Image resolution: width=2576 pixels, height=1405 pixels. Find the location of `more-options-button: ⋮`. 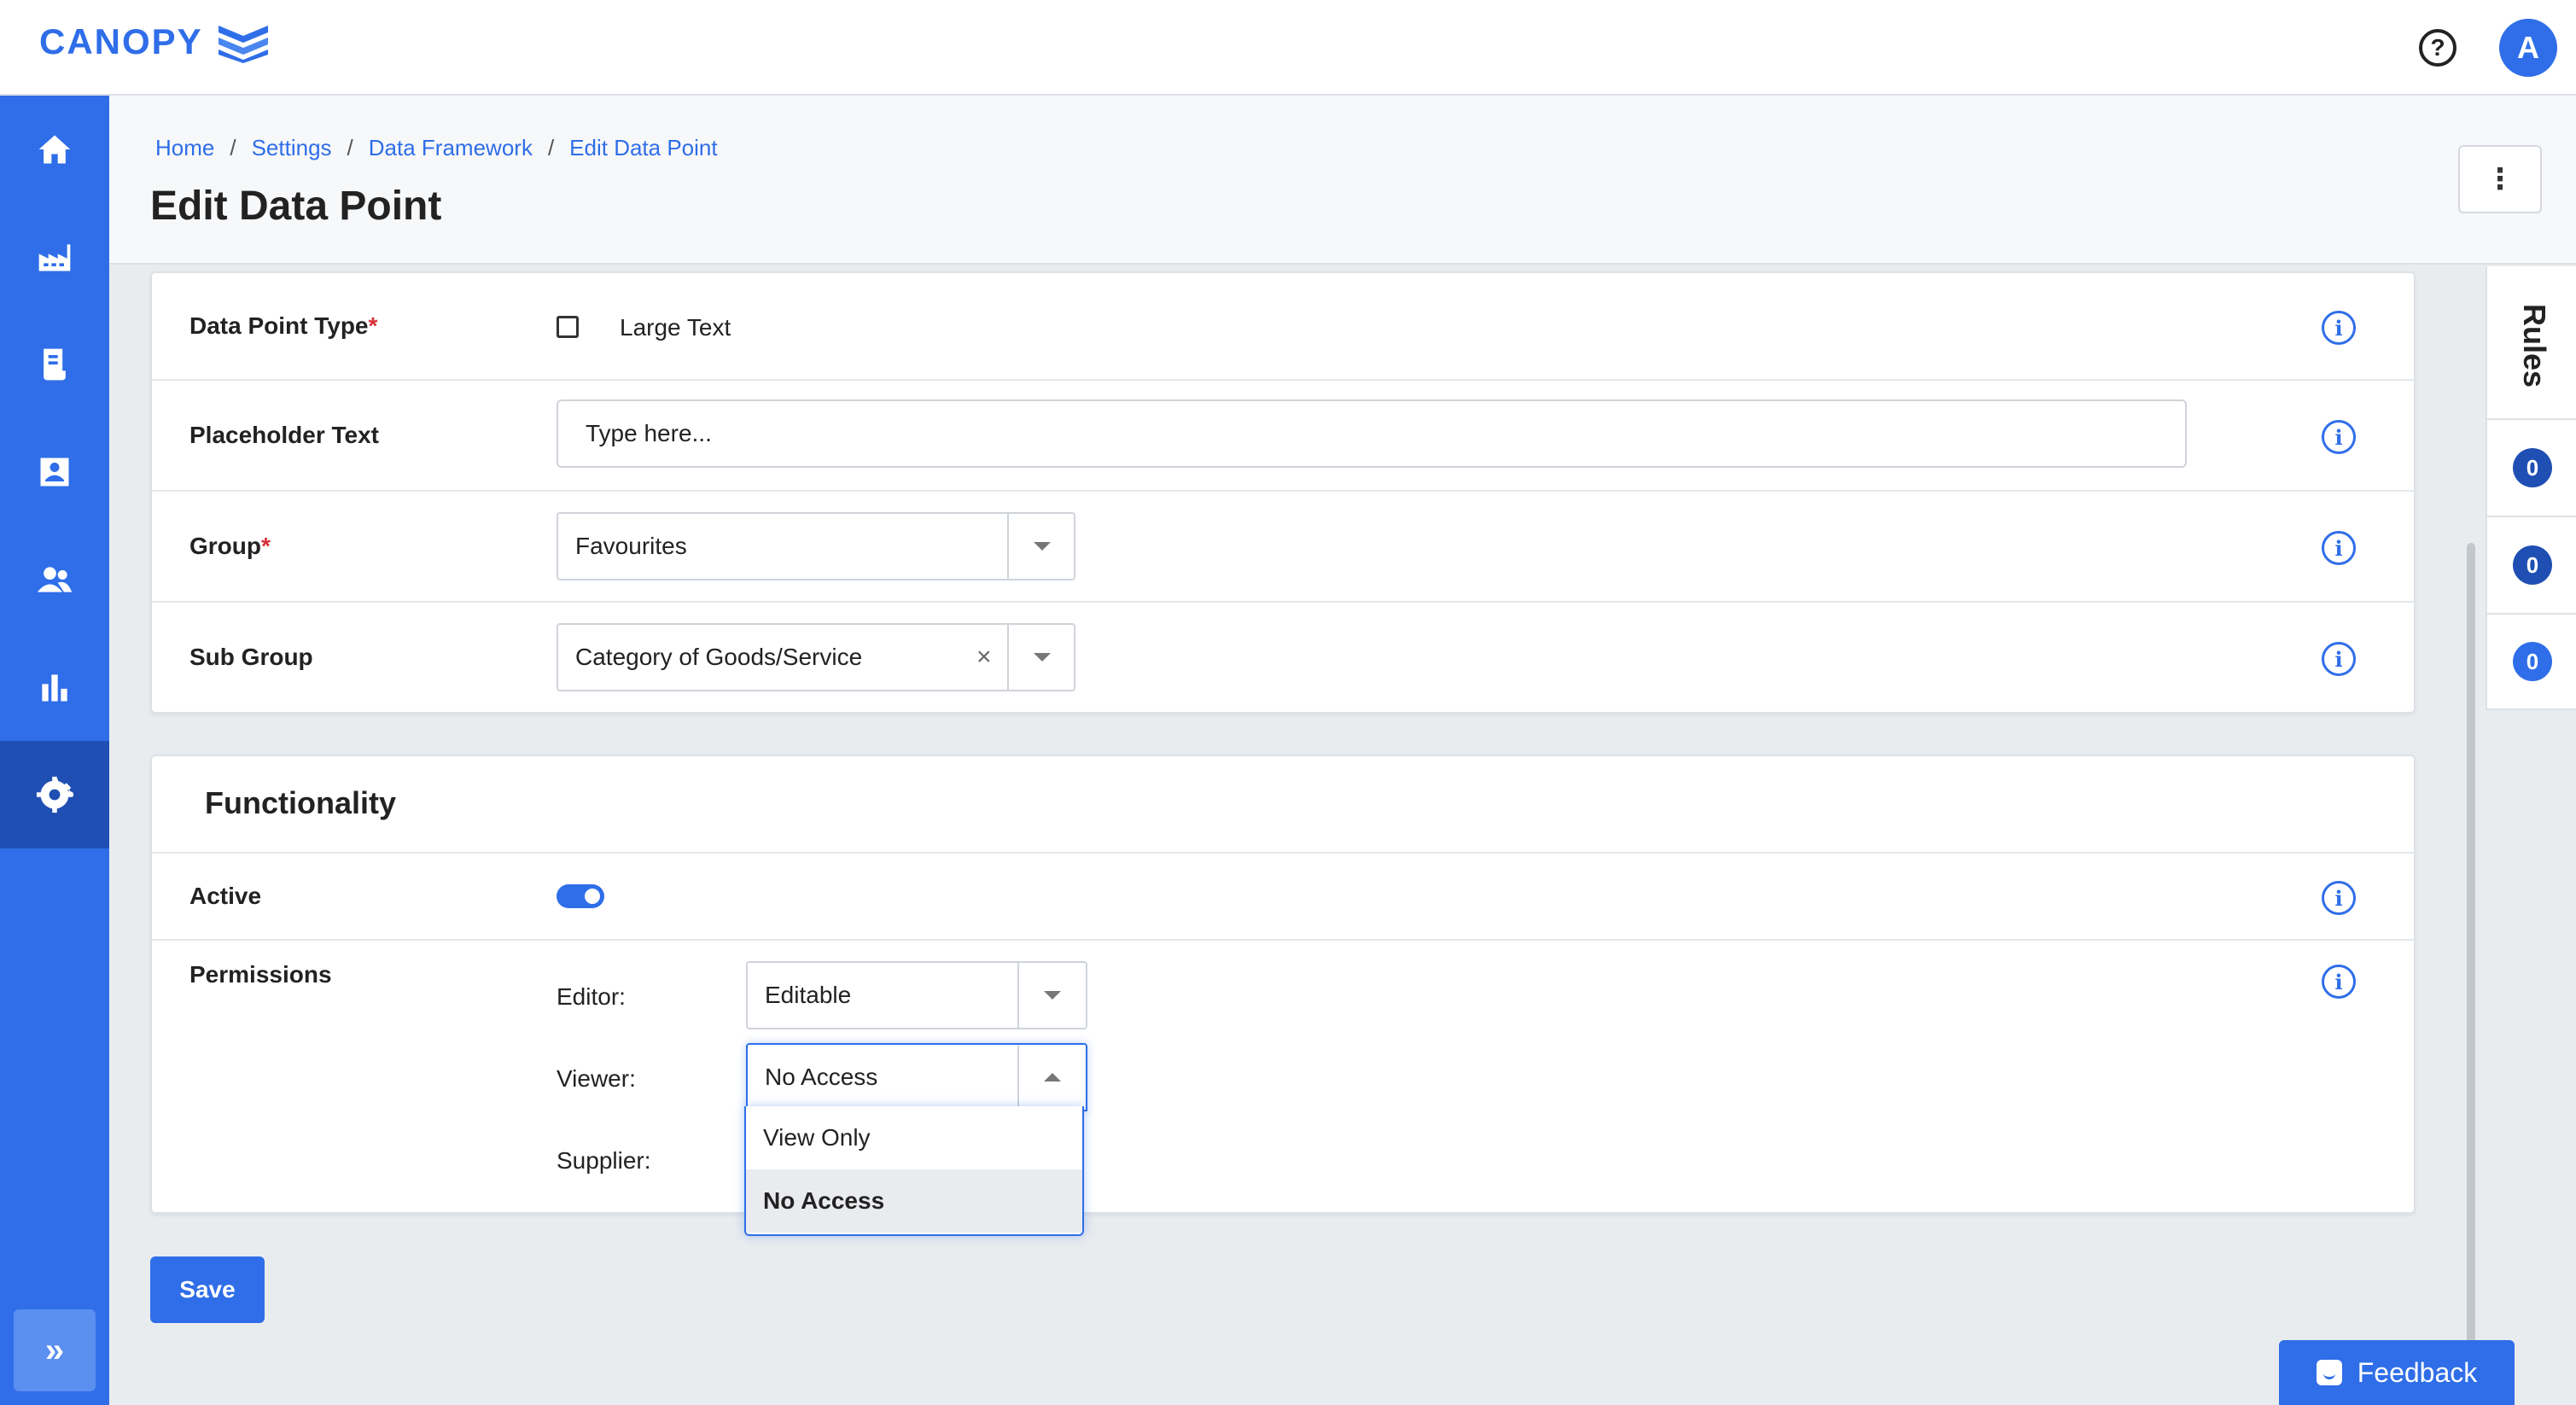

more-options-button: ⋮ is located at coordinates (2500, 179).